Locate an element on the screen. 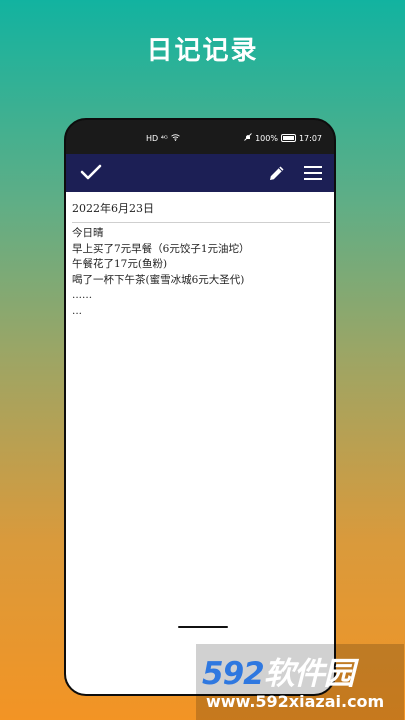 This screenshot has height=720, width=405. diary-line: 早上买了7元早餐（6元饺子1元油坨） is located at coordinates (161, 248).